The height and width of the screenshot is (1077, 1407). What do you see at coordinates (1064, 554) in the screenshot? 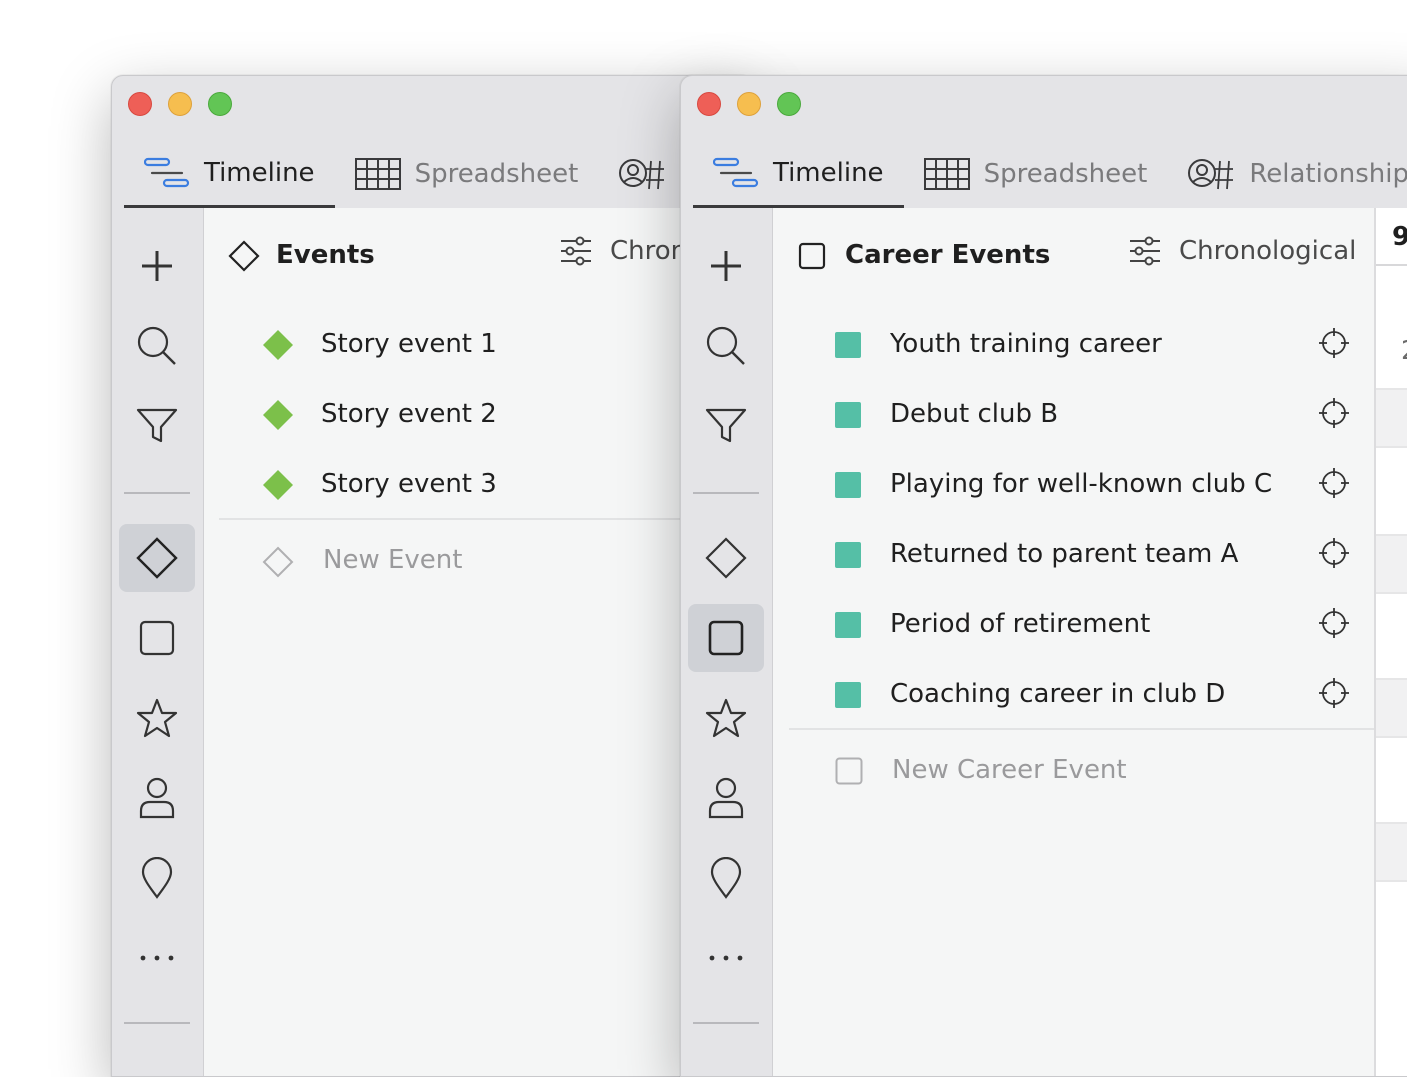
I see `item-label: Returned to parent team A` at bounding box center [1064, 554].